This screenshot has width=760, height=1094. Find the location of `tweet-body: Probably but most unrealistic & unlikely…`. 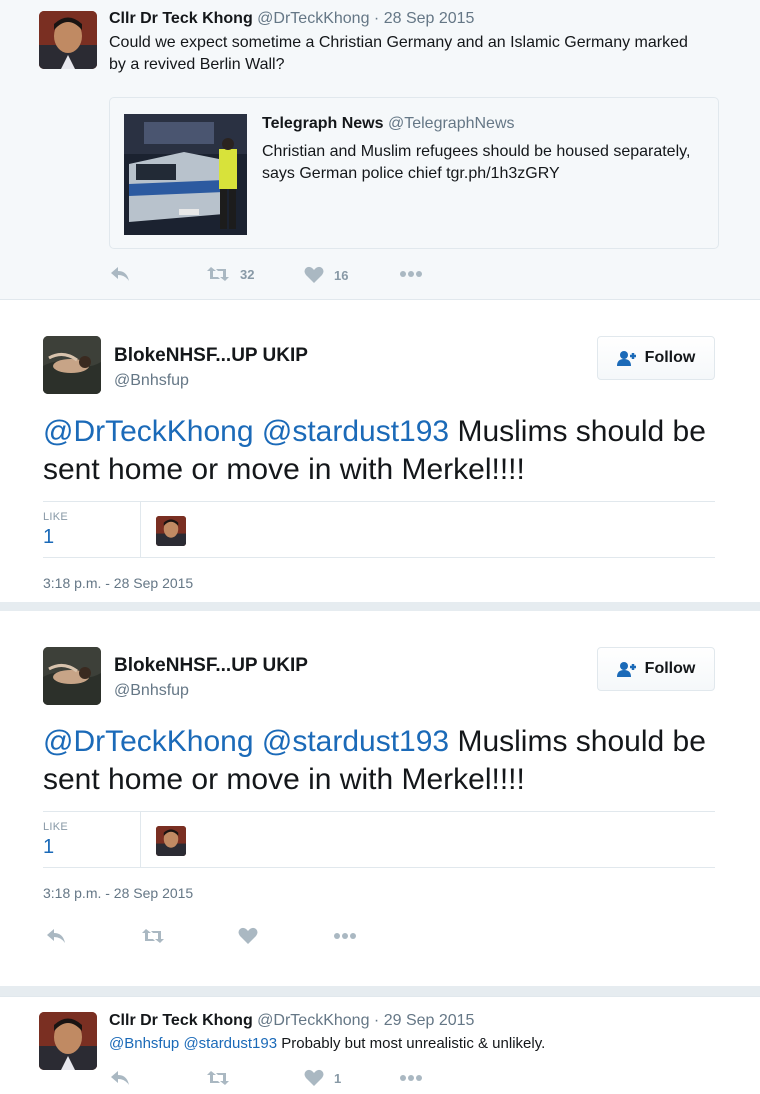

tweet-body: Probably but most unrealistic & unlikely… is located at coordinates (411, 1043).